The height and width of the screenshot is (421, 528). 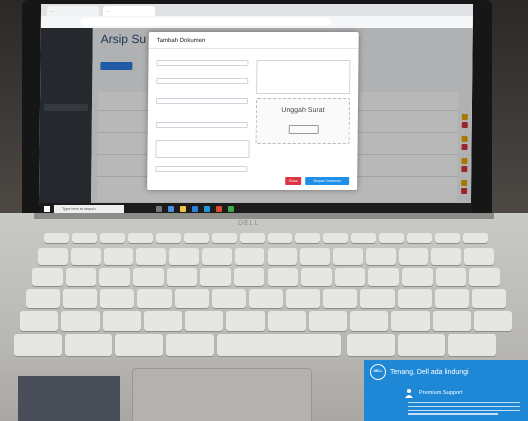 I want to click on save-document-button: Simpan Dokumen, so click(x=327, y=181).